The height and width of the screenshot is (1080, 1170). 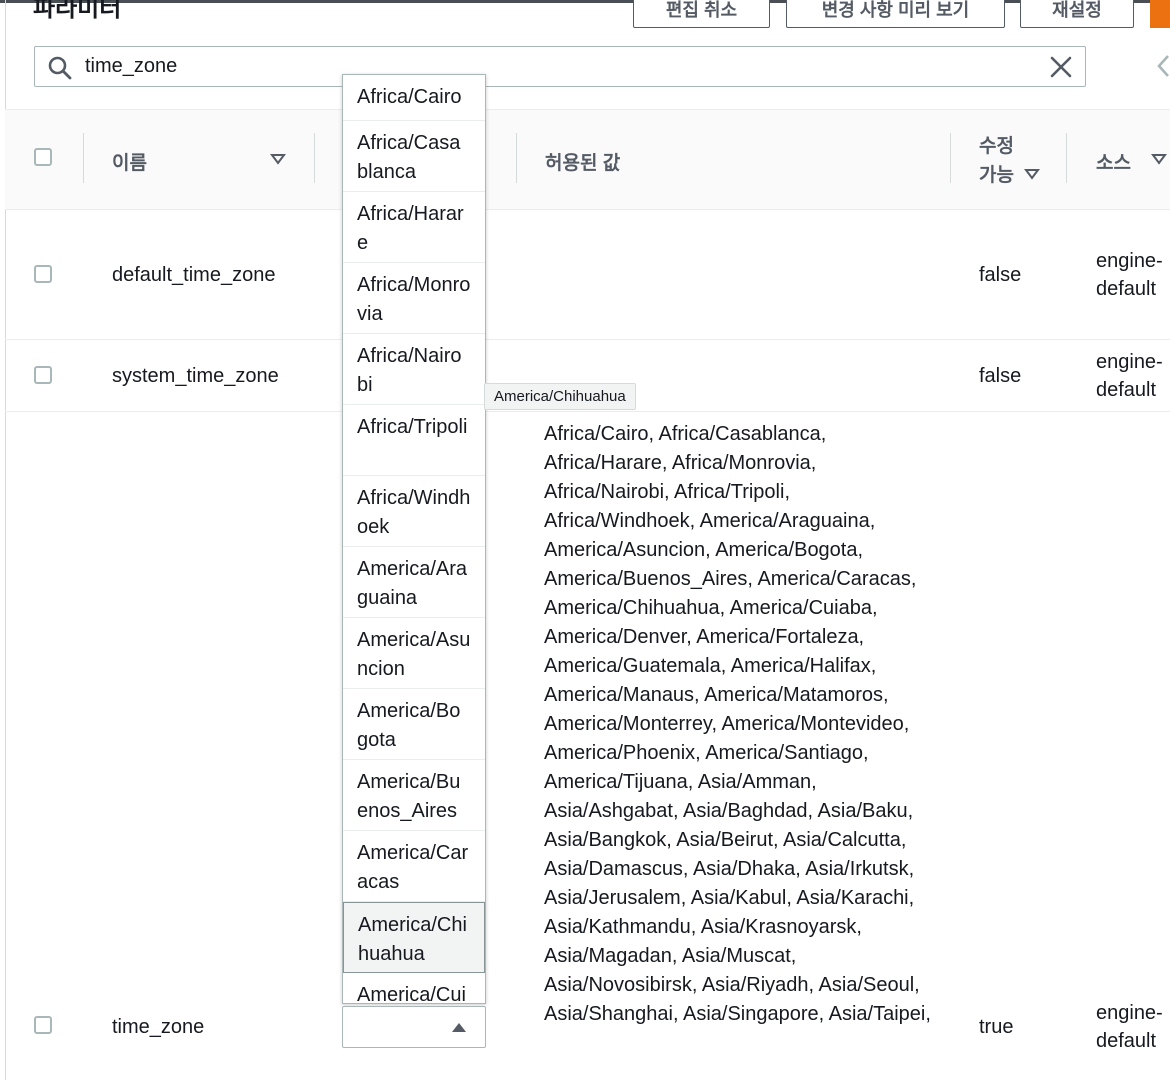 I want to click on dropdown-option: America/Caracas, so click(x=414, y=866).